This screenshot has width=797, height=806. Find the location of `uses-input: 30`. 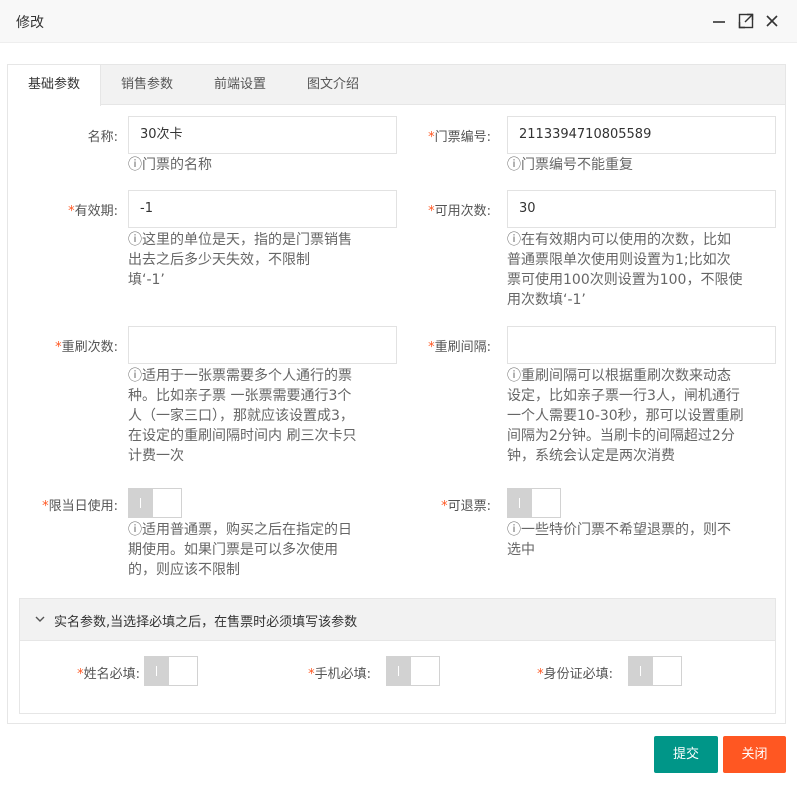

uses-input: 30 is located at coordinates (641, 209).